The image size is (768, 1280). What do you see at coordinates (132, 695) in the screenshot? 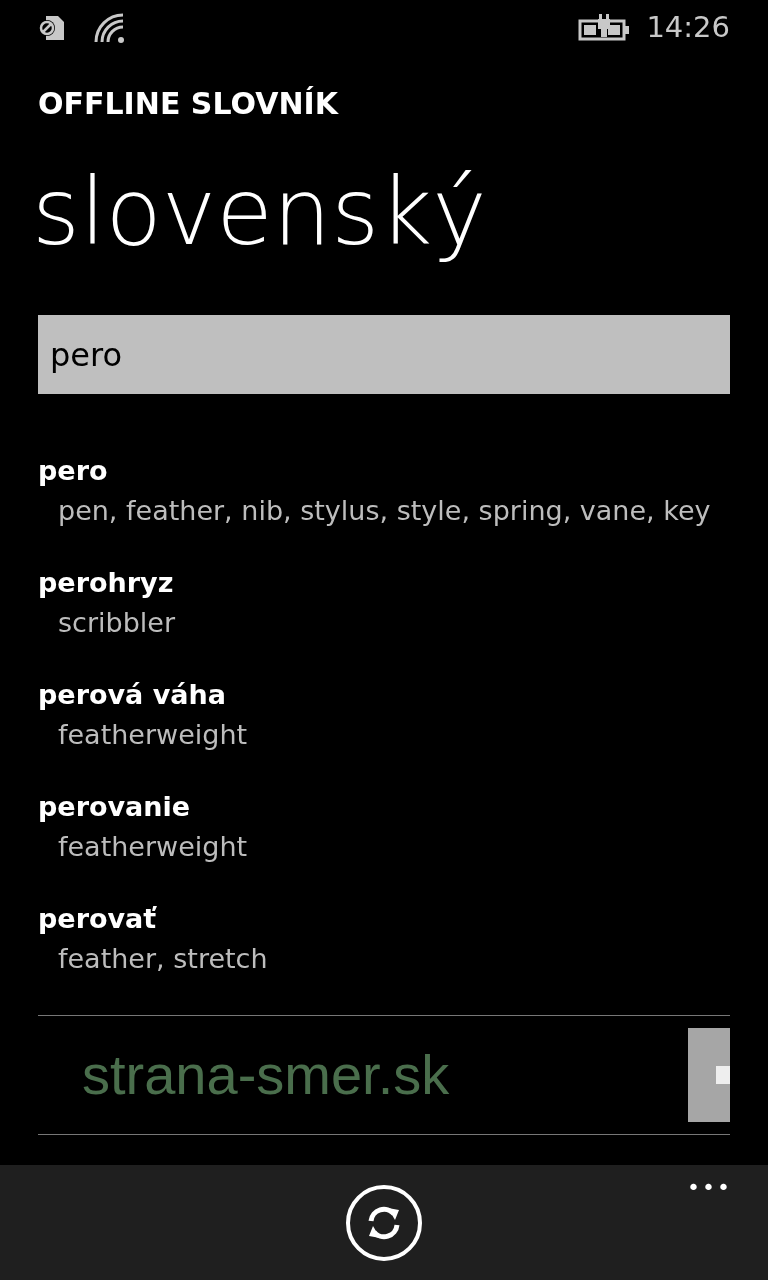
I see `result-word: perová váha` at bounding box center [132, 695].